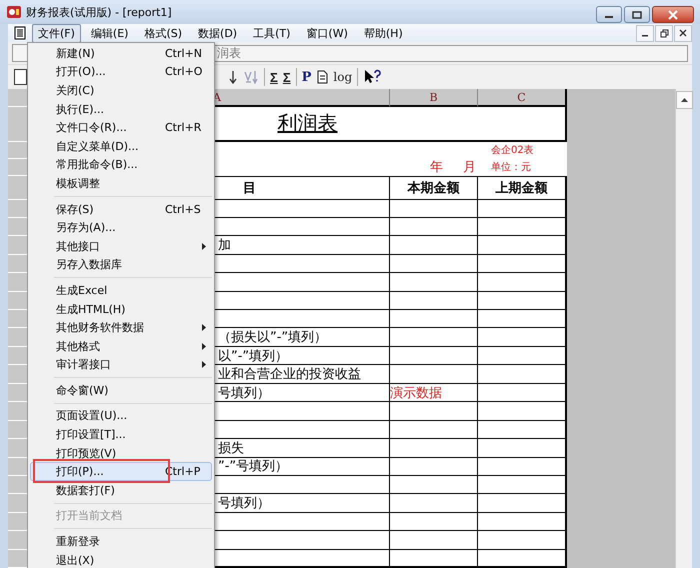  Describe the element at coordinates (20, 77) in the screenshot. I see `toolbar-button` at that location.